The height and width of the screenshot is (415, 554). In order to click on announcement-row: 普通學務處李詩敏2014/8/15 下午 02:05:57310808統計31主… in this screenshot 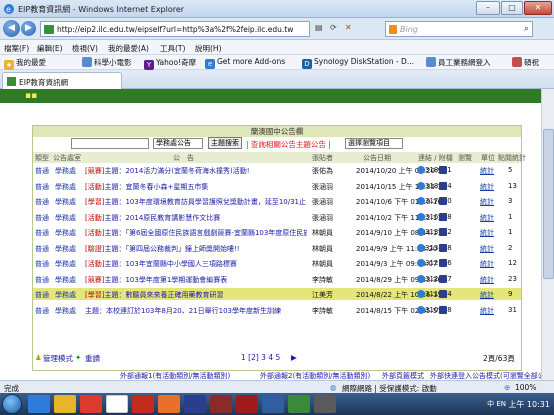, I will do `click(277, 310)`.